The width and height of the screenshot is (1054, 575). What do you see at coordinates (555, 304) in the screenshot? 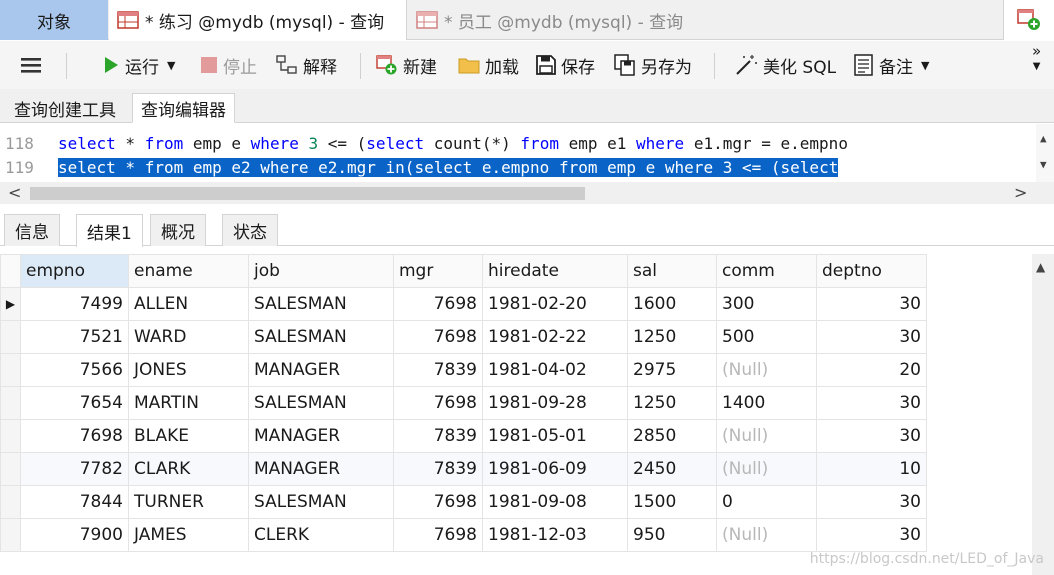
I see `cell-hiredate: 1981-02-20` at bounding box center [555, 304].